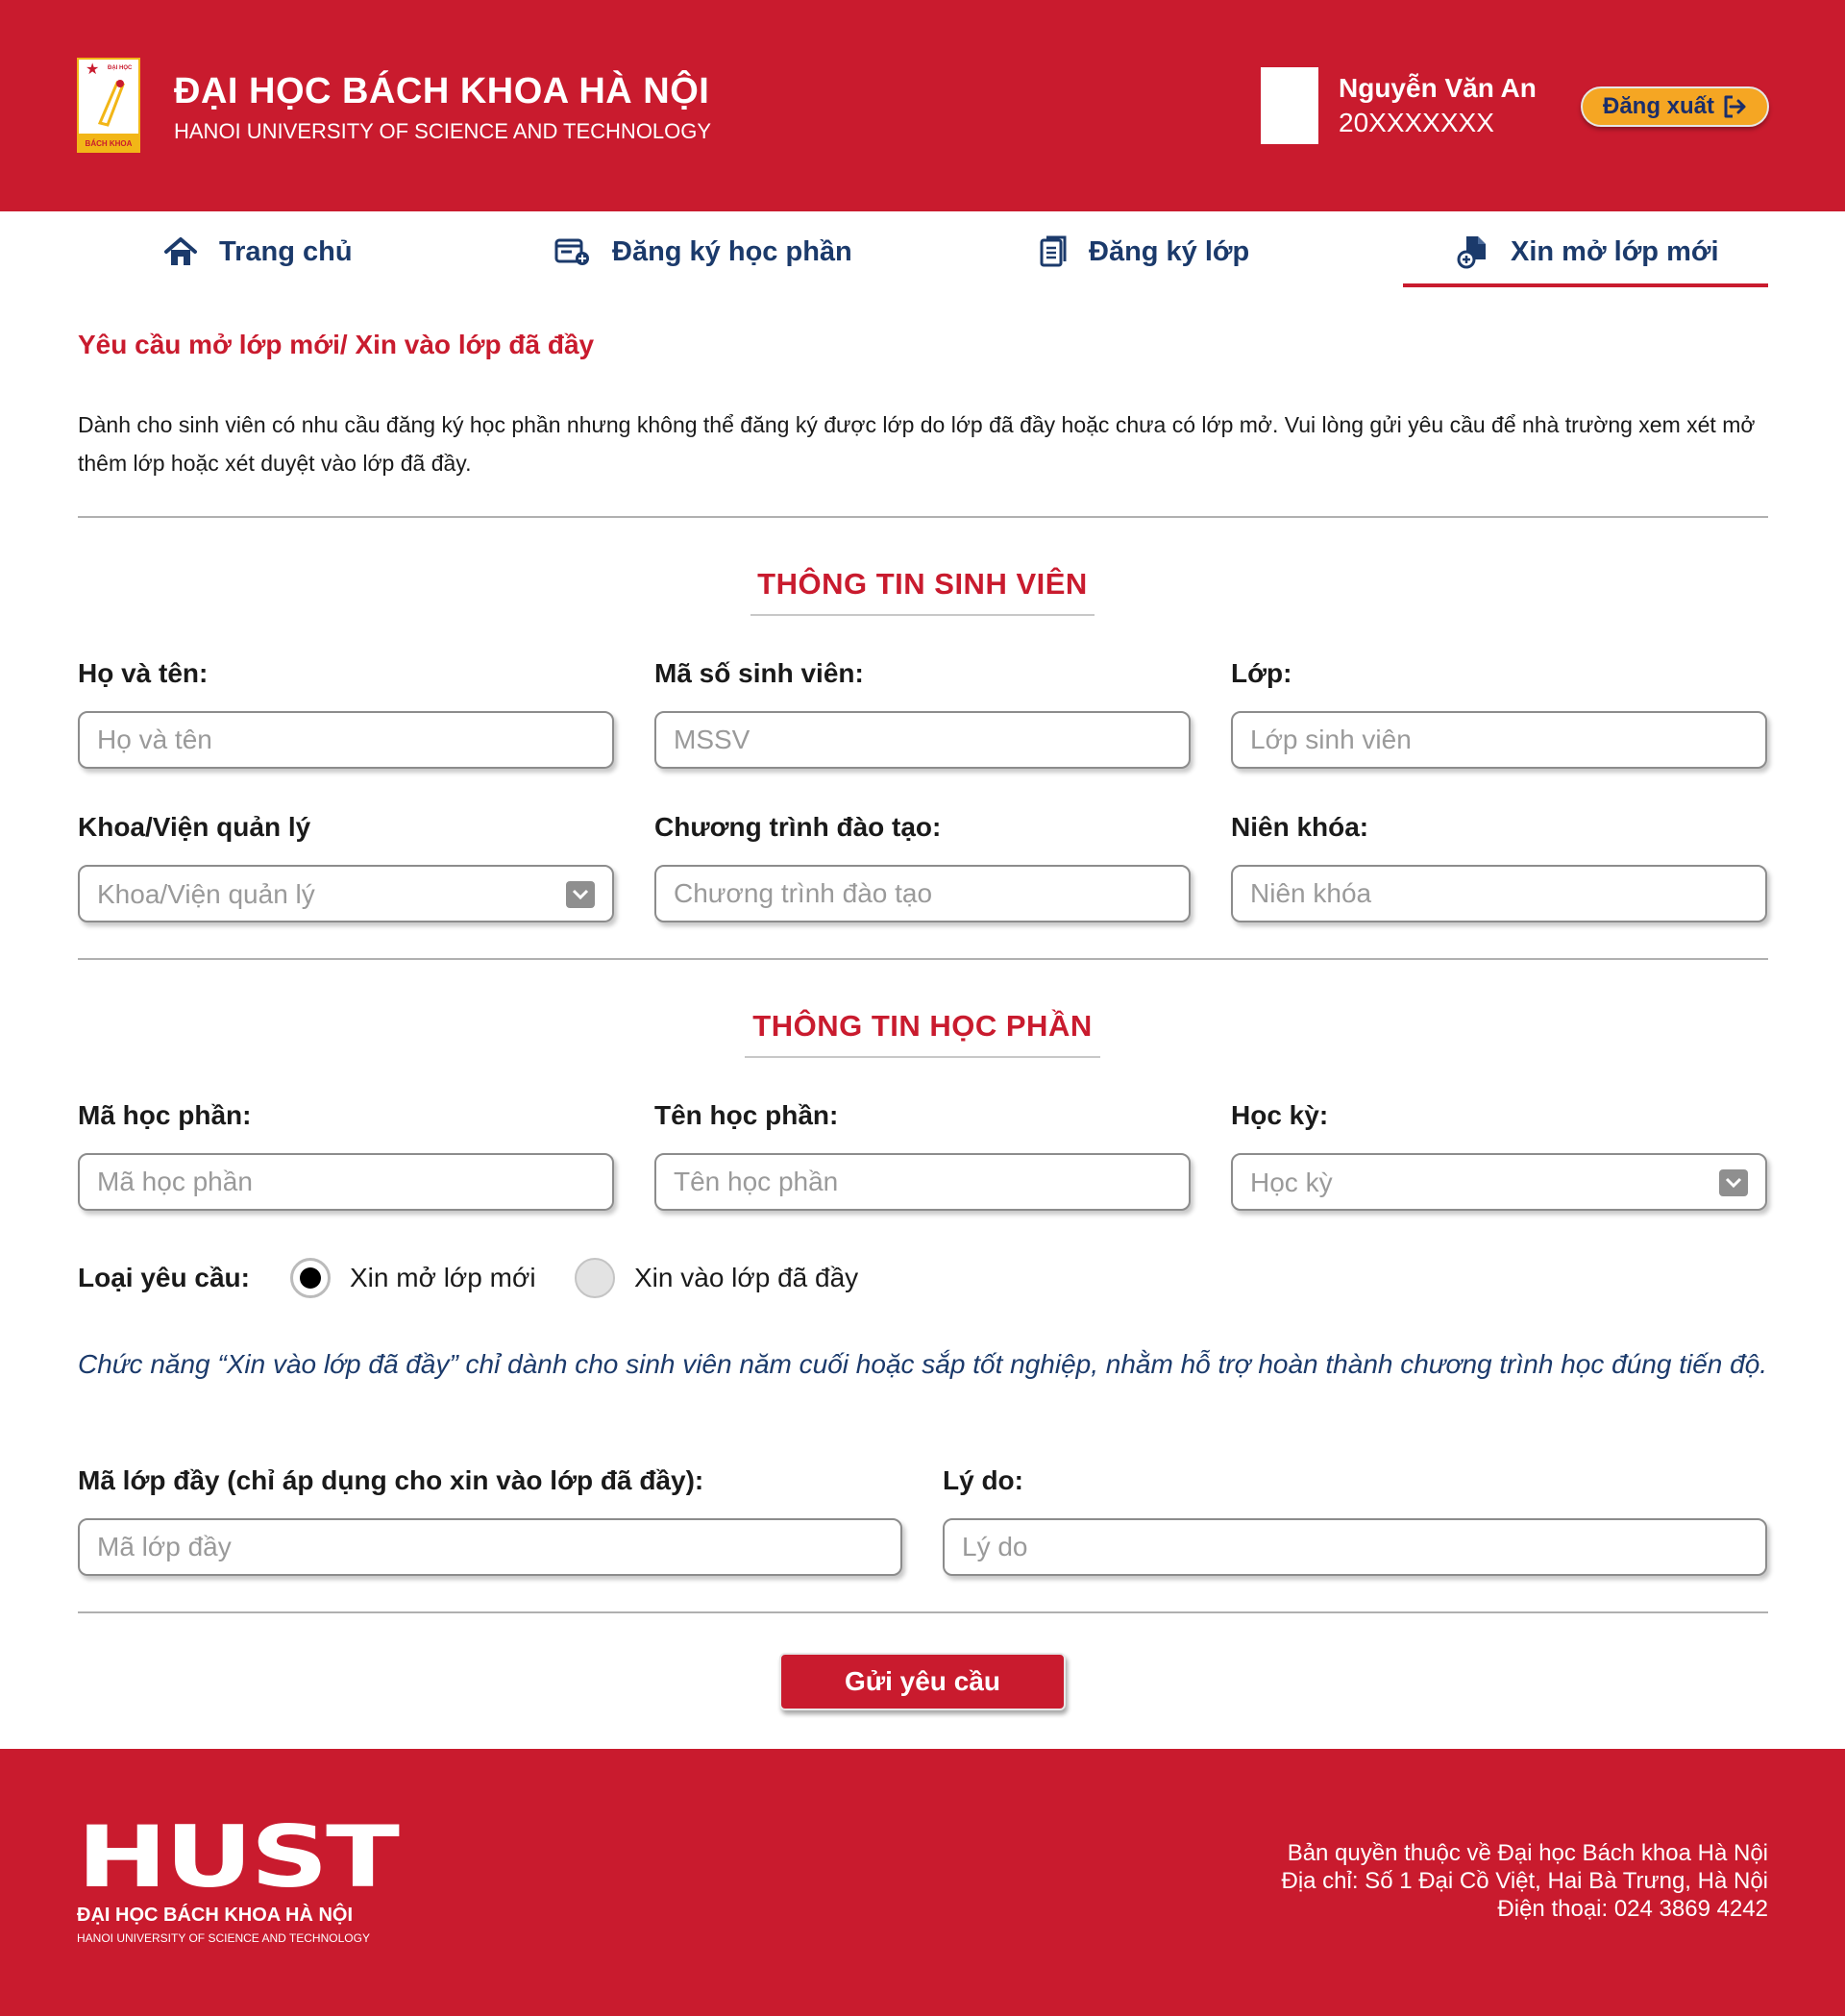  What do you see at coordinates (923, 893) in the screenshot?
I see `program-input` at bounding box center [923, 893].